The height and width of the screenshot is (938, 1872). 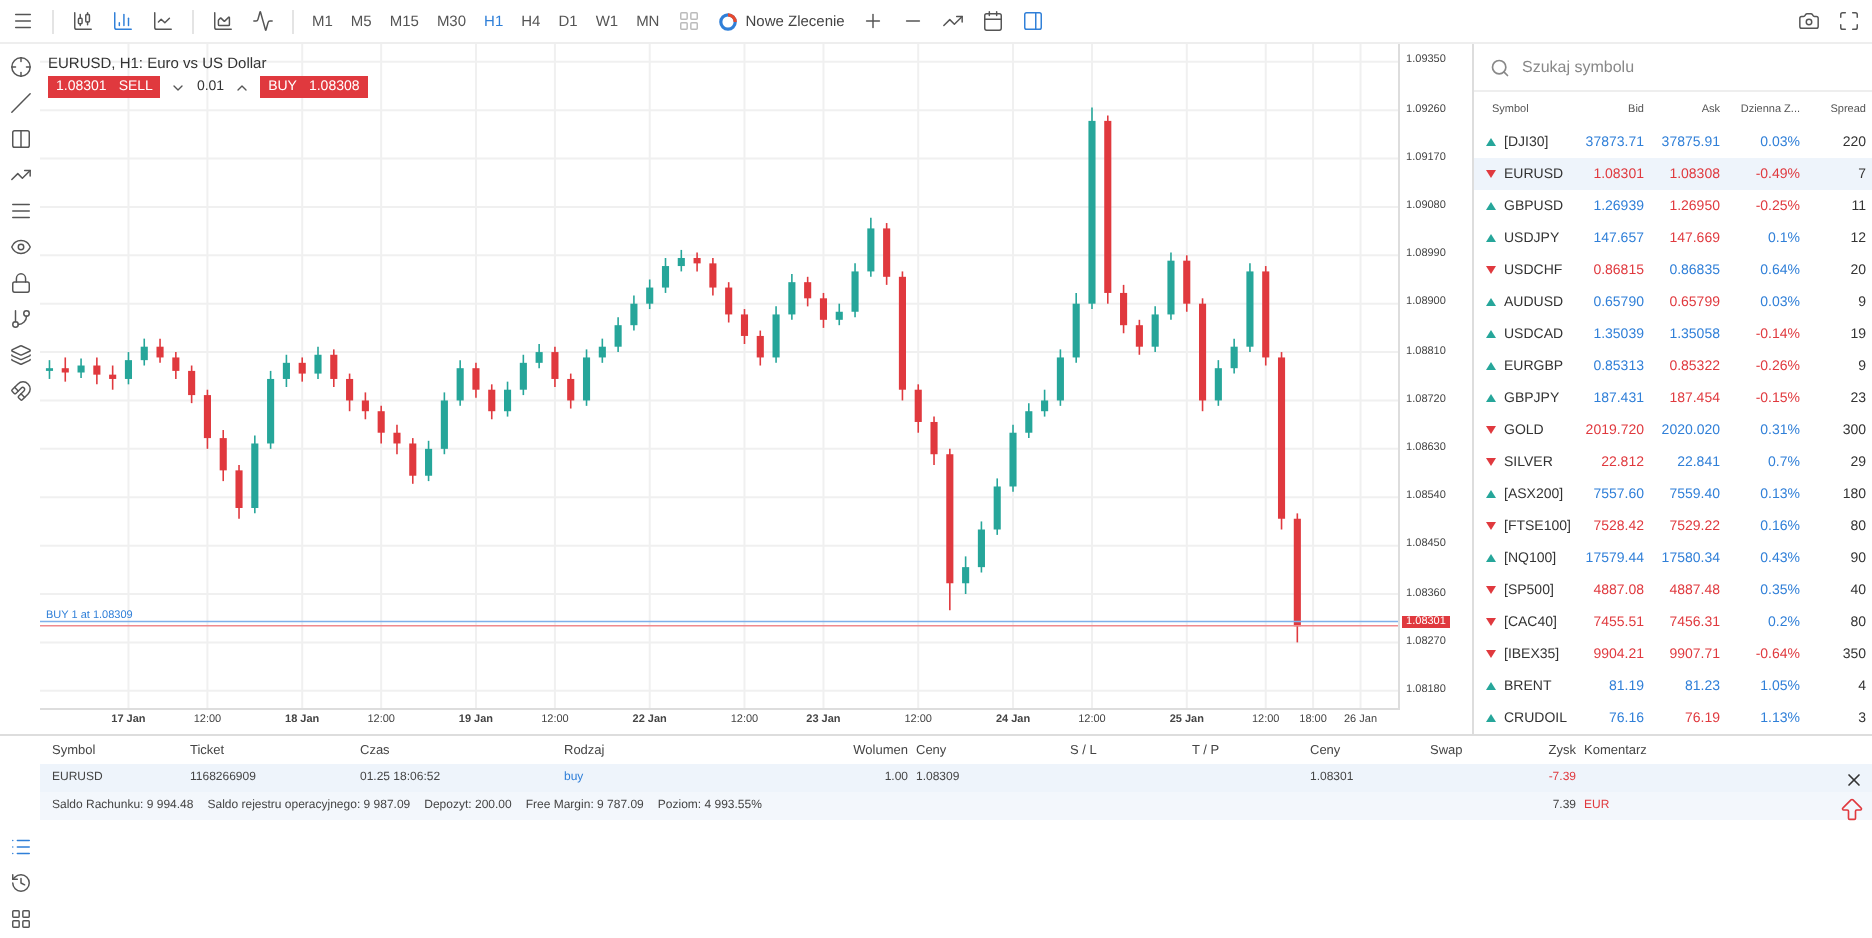 I want to click on parallel-lines-icon, so click(x=20, y=139).